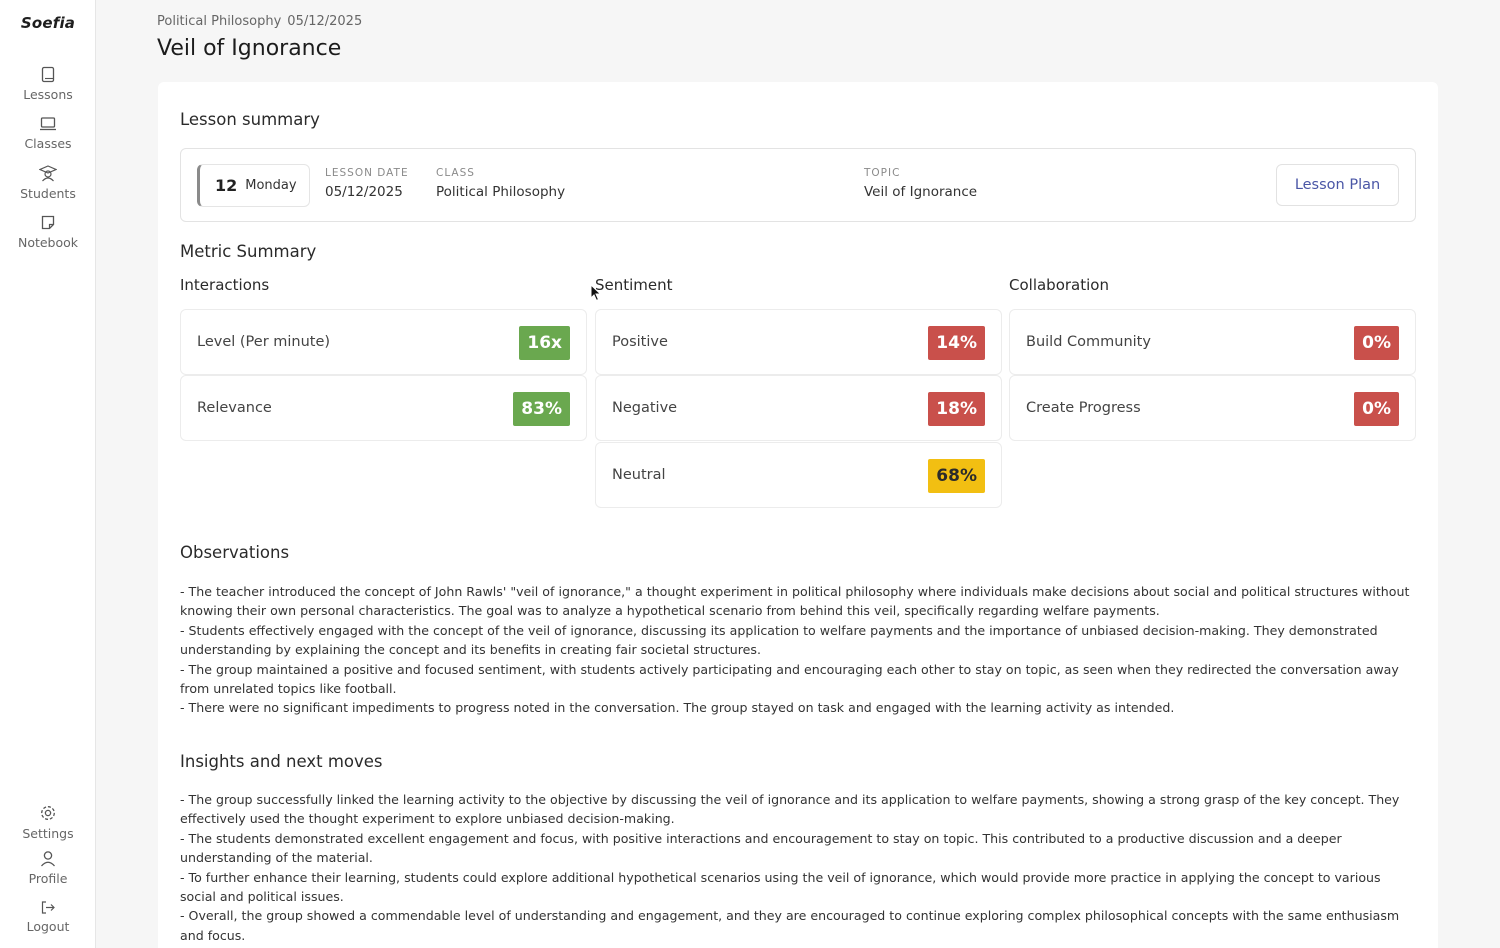  I want to click on sidebar-item-label: Classes, so click(48, 143).